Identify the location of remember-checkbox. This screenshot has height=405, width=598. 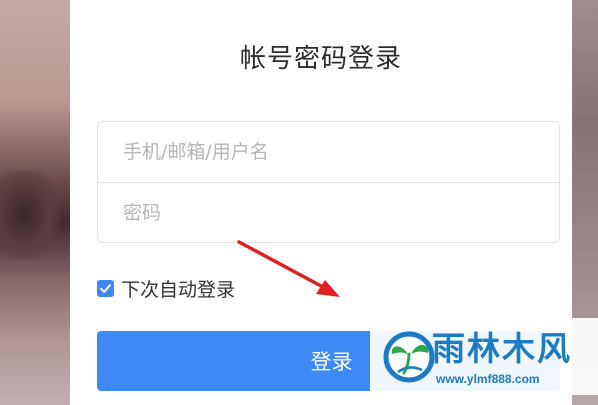
(105, 288).